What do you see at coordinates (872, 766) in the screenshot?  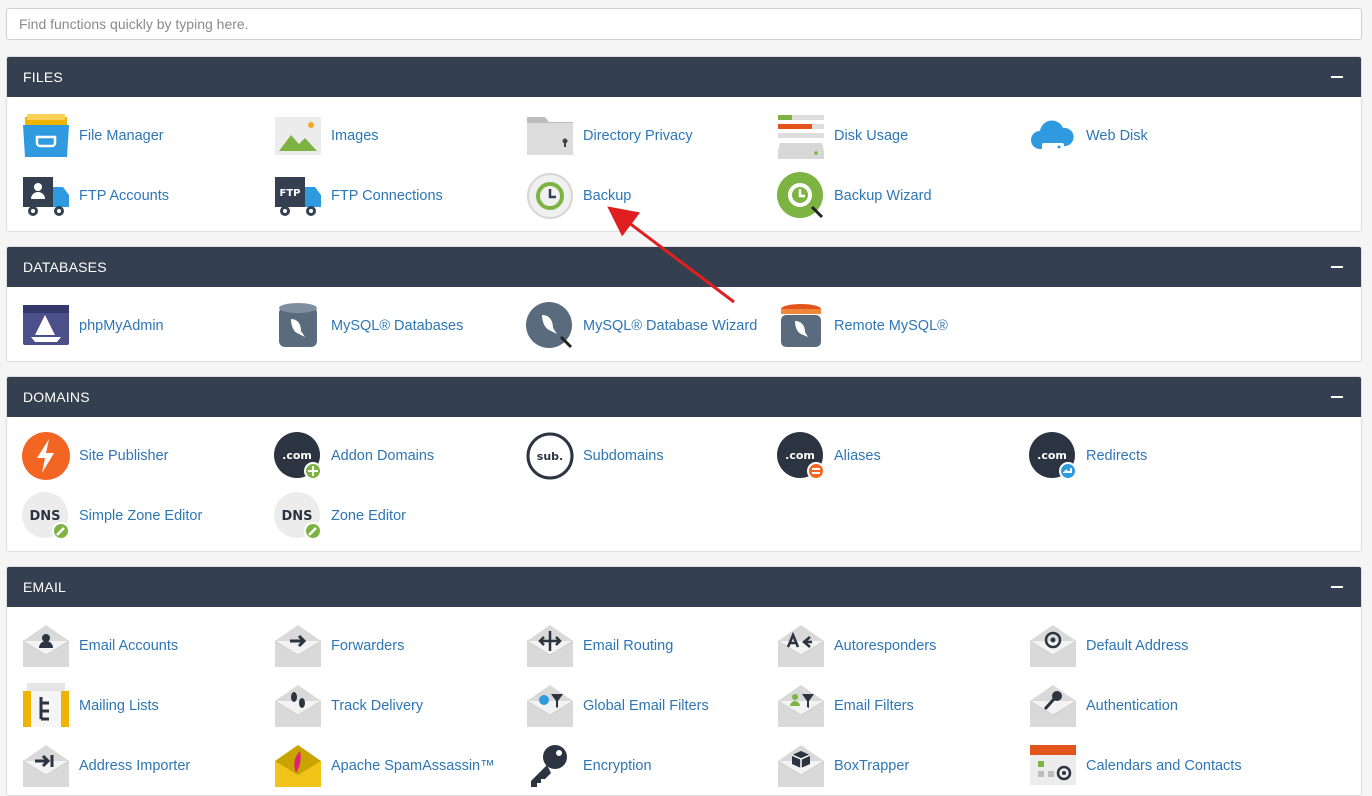 I see `boxtrapper-label: BoxTrapper` at bounding box center [872, 766].